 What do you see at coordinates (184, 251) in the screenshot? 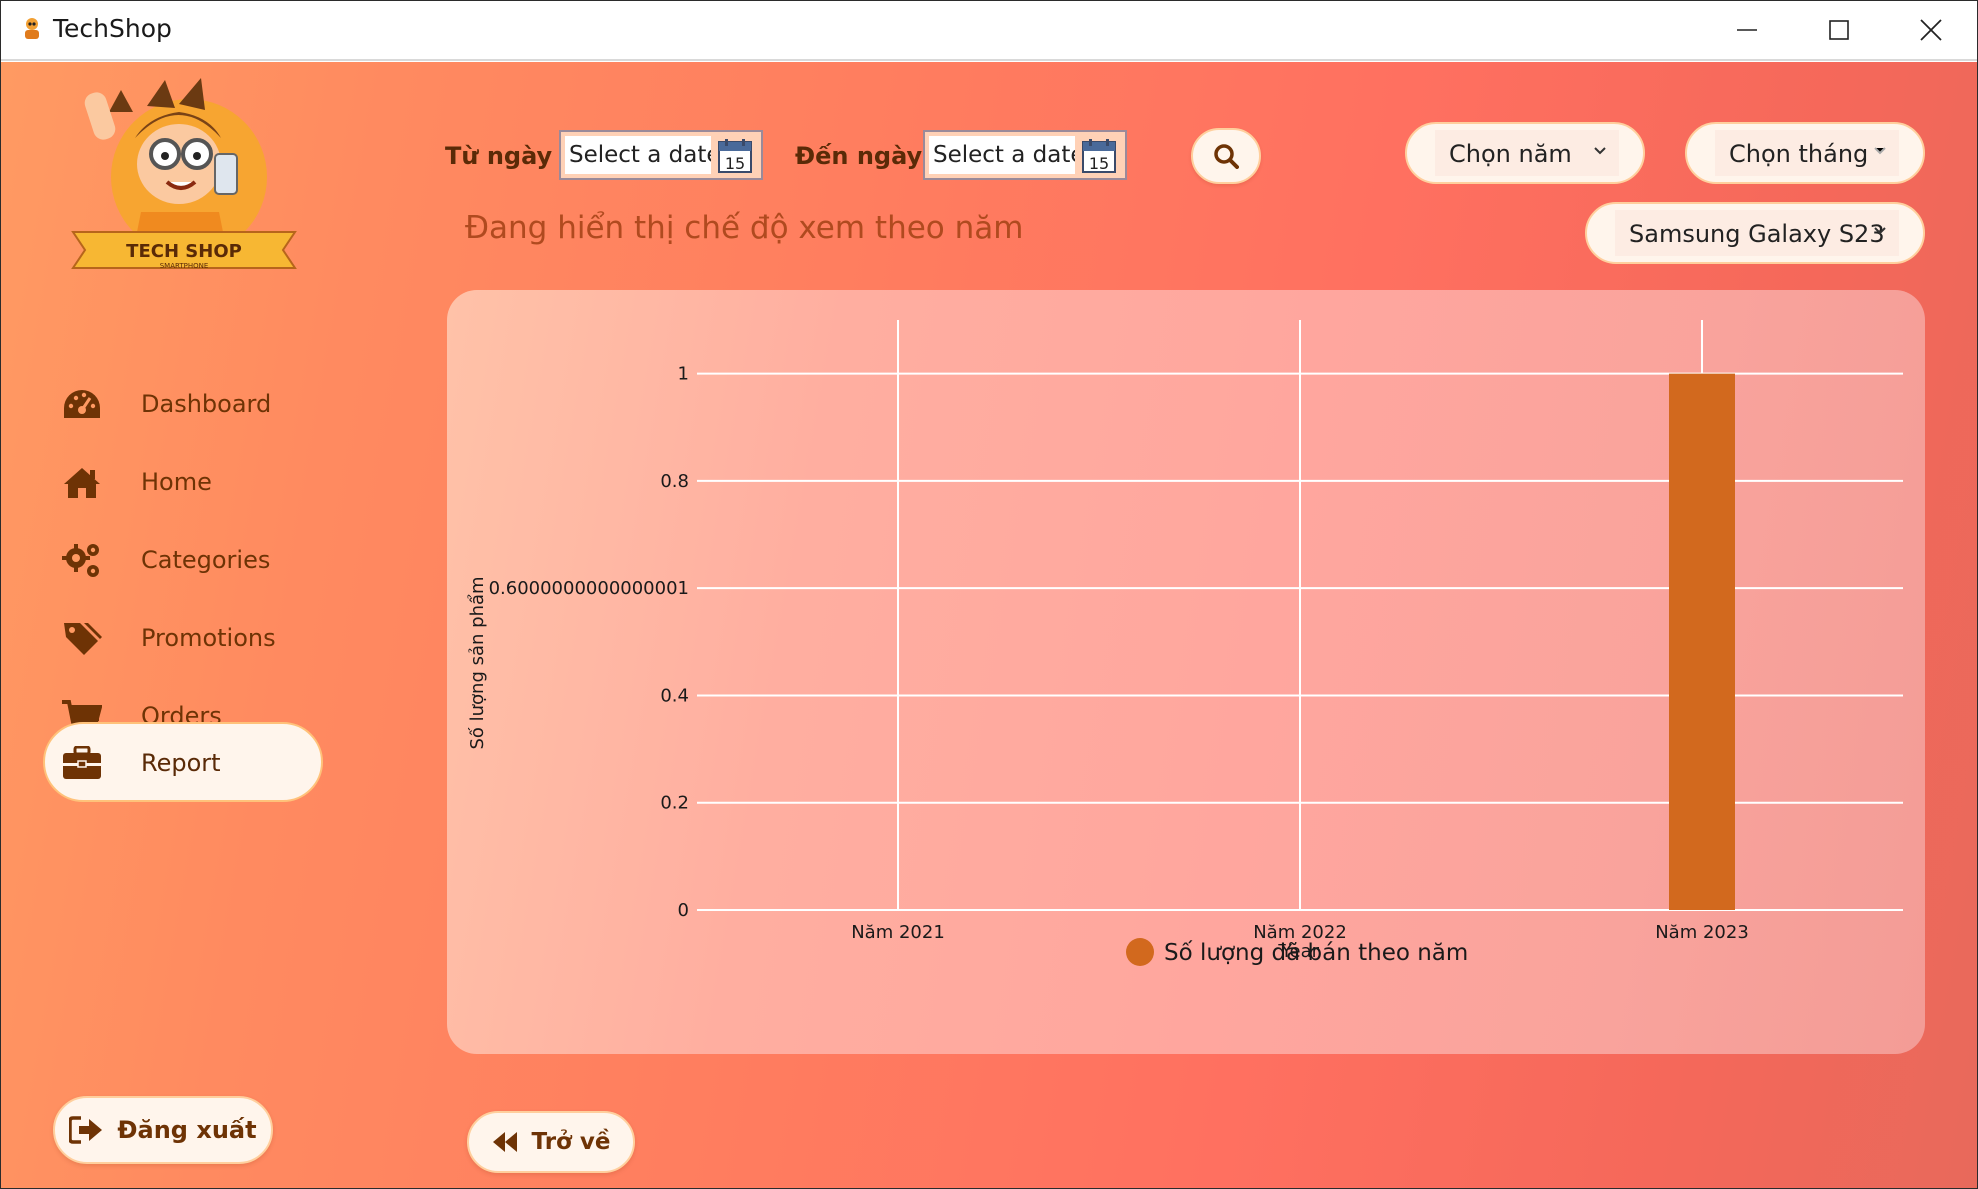
I see `logo-text: TECH SHOP` at bounding box center [184, 251].